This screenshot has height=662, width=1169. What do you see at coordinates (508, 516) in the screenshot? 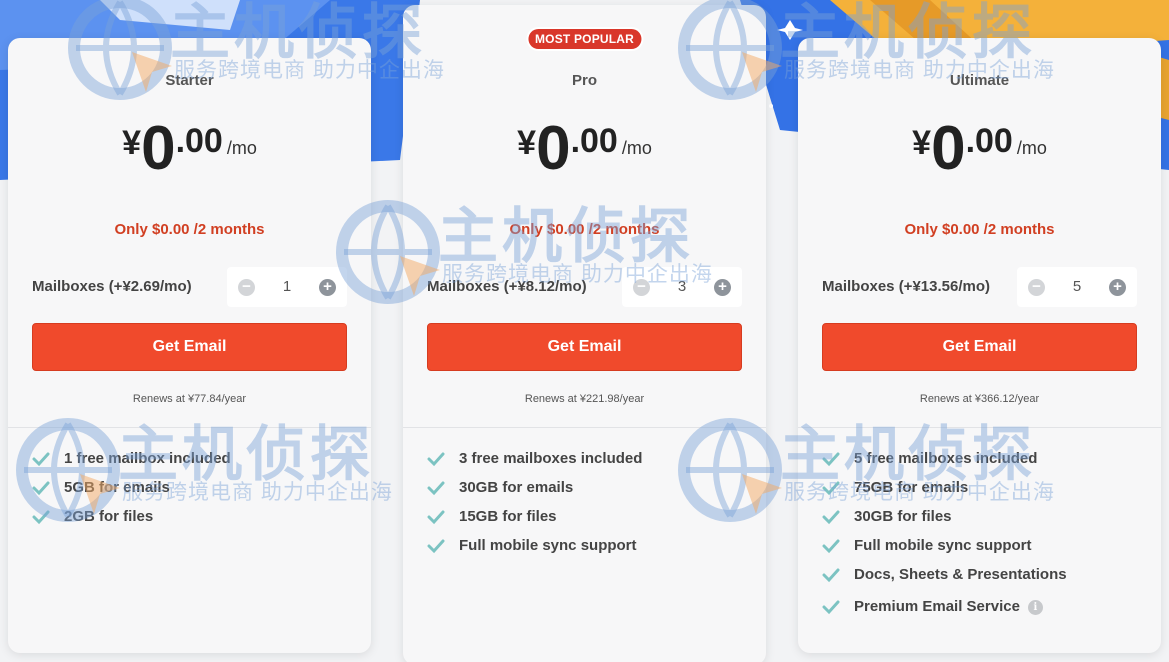
I see `feature-text: 15GB for files` at bounding box center [508, 516].